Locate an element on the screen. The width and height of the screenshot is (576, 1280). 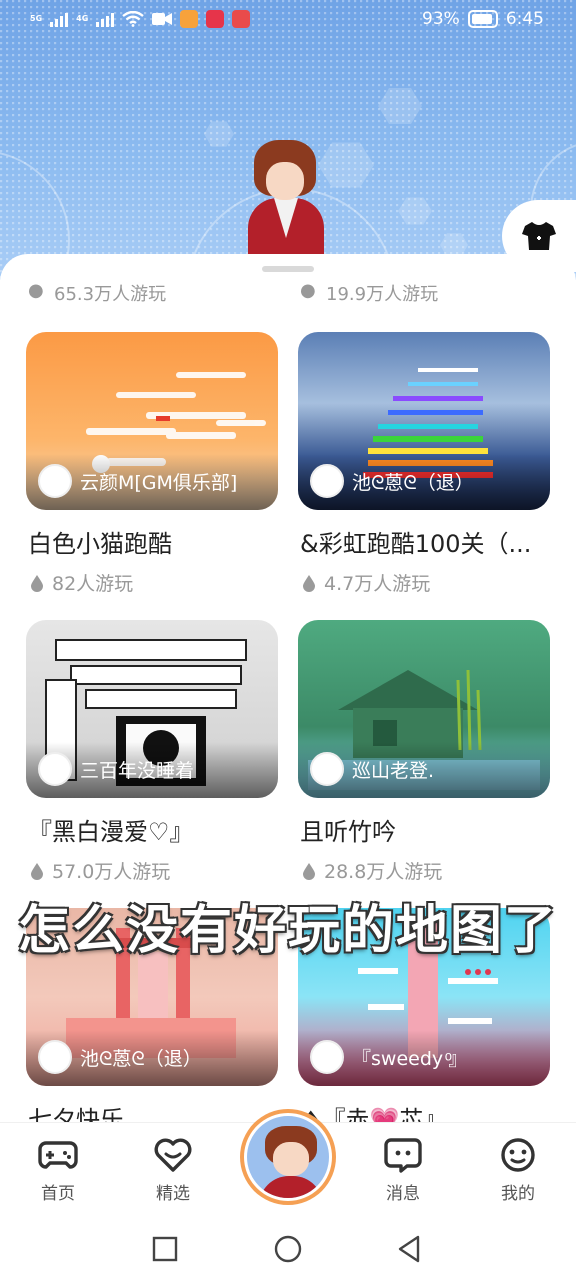
map-thumbnail: 云颜M[GM俱乐部] is located at coordinates (152, 421).